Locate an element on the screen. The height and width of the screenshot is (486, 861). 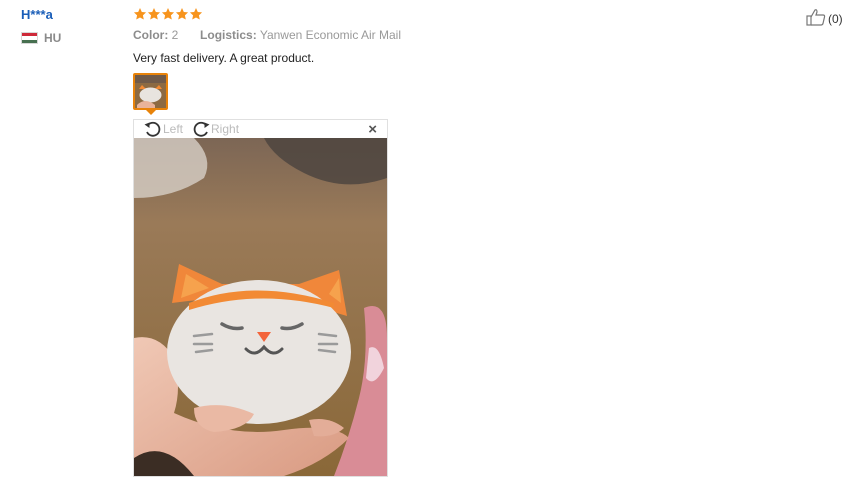
star-rating is located at coordinates (168, 14).